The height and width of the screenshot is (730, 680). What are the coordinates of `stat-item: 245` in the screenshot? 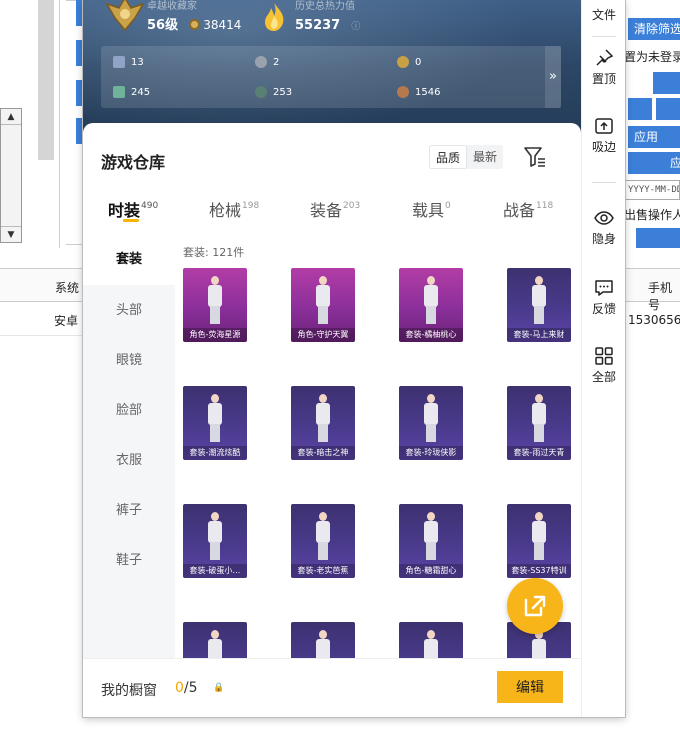 It's located at (131, 92).